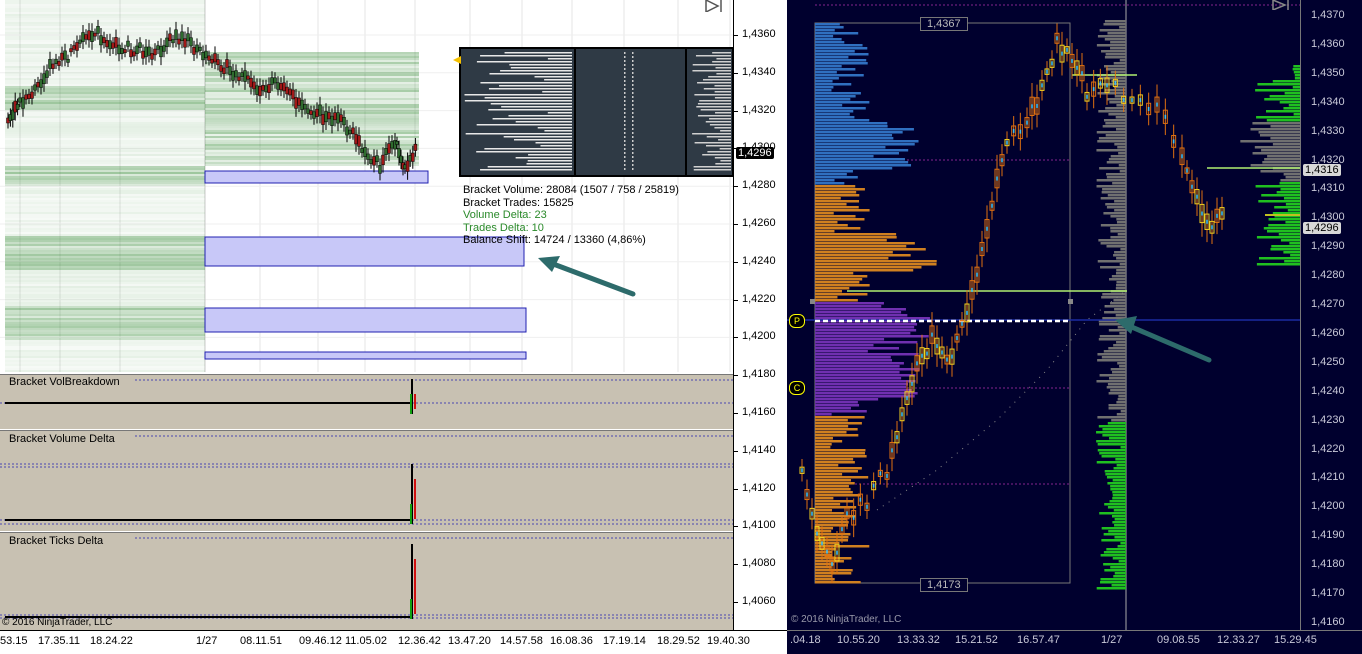 This screenshot has height=654, width=1362. Describe the element at coordinates (846, 619) in the screenshot. I see `right-copyright: © 2016 NinjaTrader, LLC` at that location.